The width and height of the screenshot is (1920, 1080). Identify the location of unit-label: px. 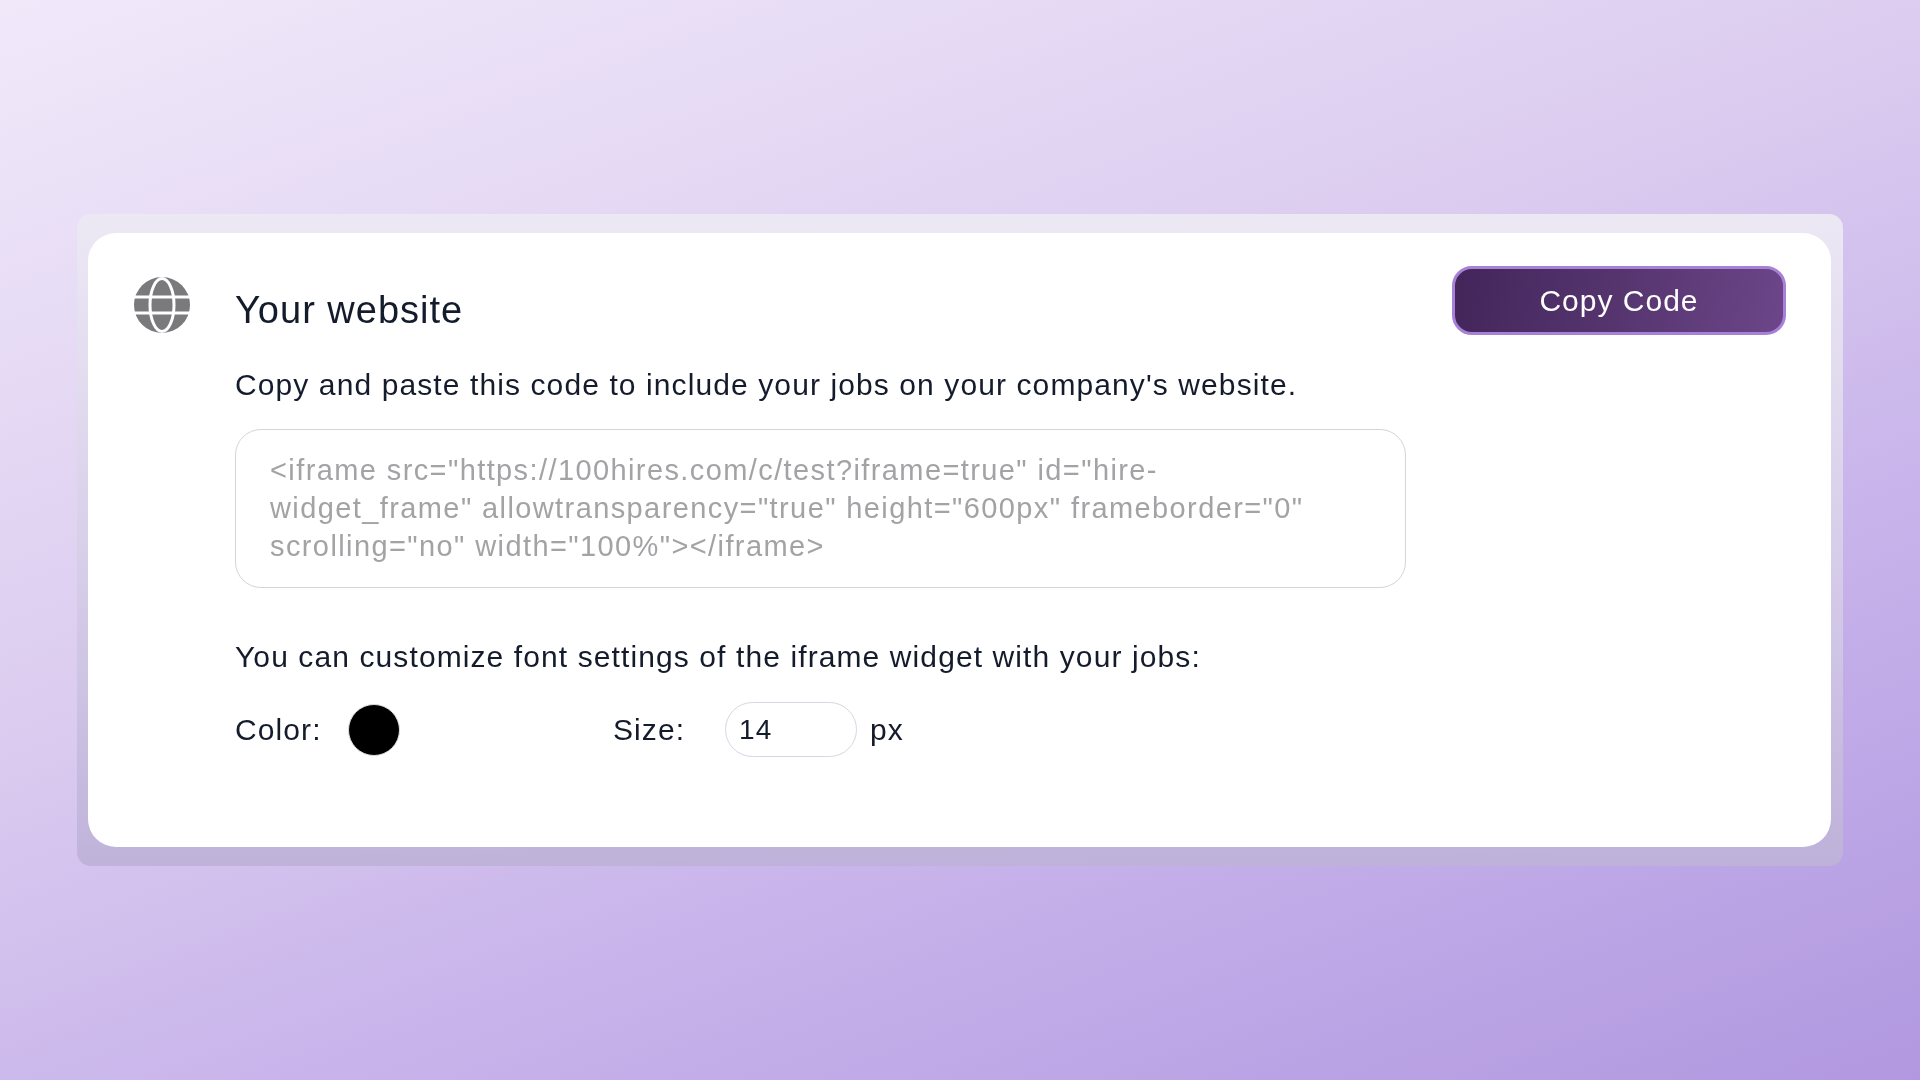
(887, 729).